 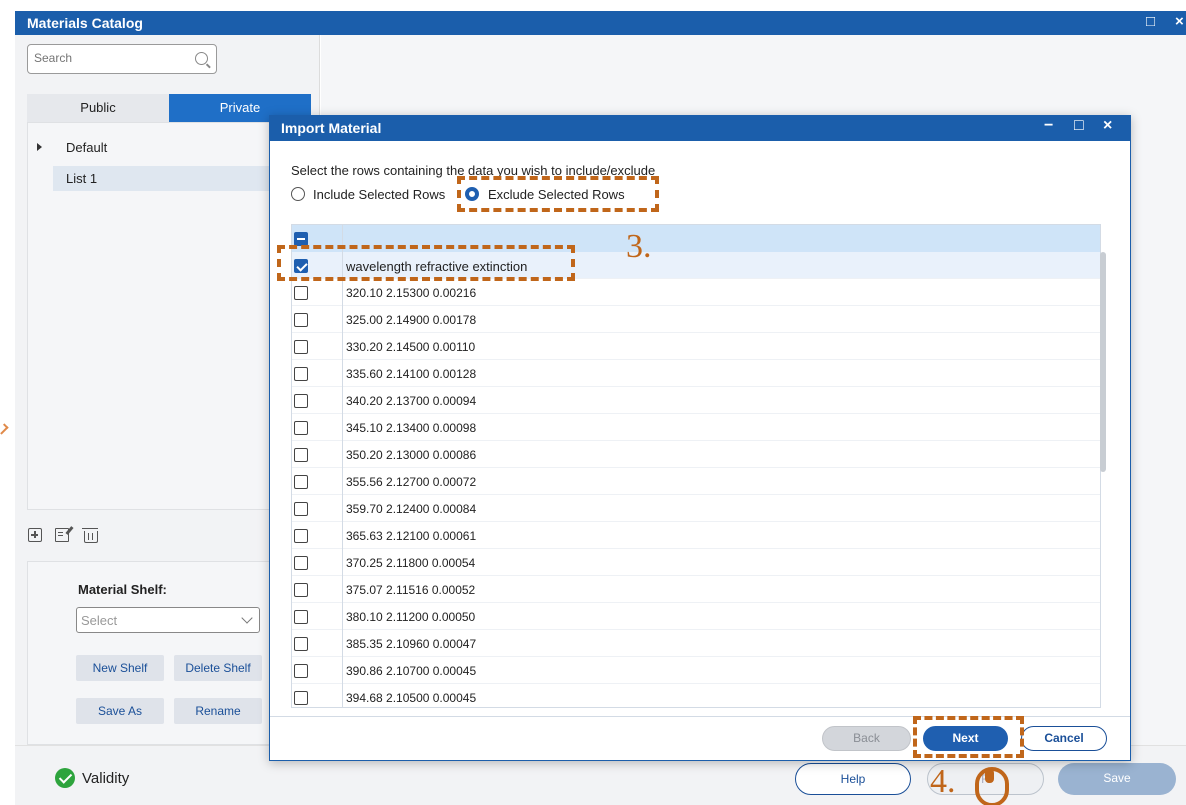 What do you see at coordinates (696, 508) in the screenshot?
I see `table-row: 359.70 2.12400 0.00084` at bounding box center [696, 508].